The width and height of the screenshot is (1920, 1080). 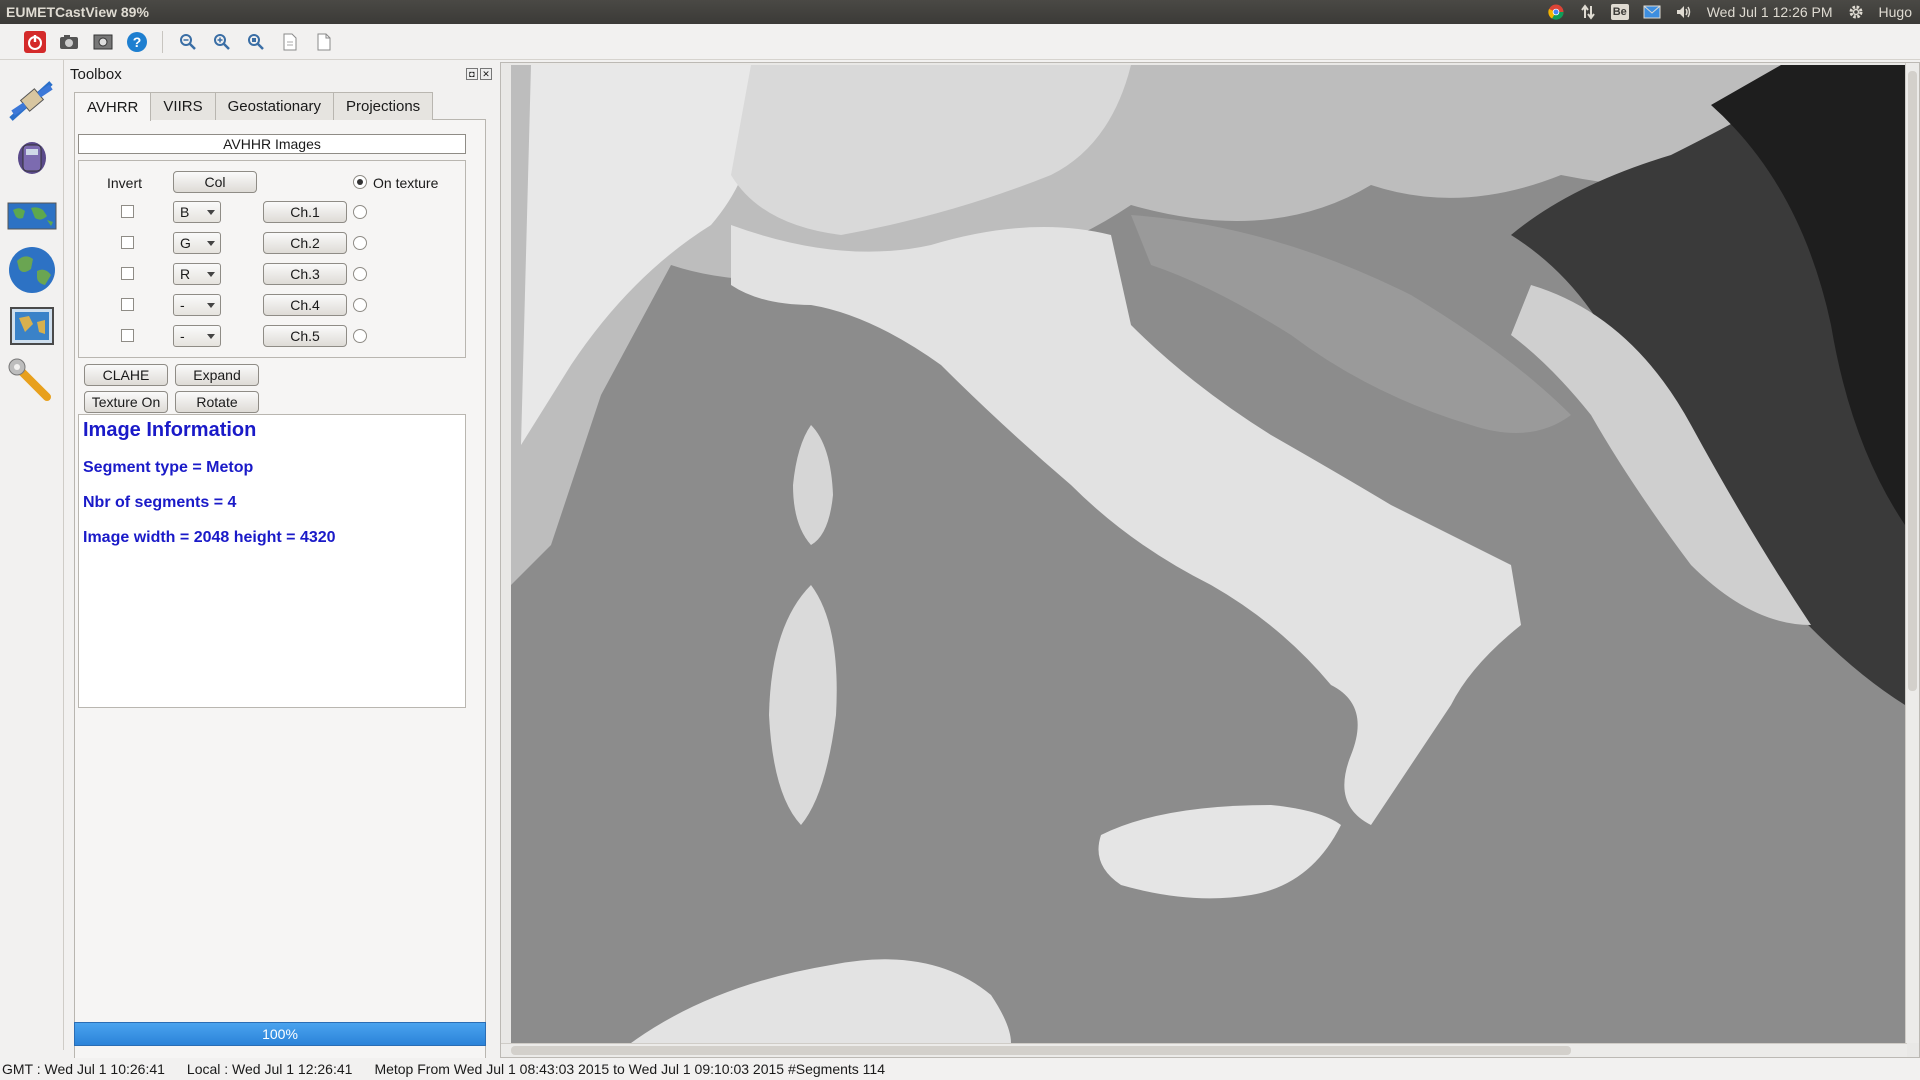 What do you see at coordinates (1556, 12) in the screenshot?
I see `chrome-icon` at bounding box center [1556, 12].